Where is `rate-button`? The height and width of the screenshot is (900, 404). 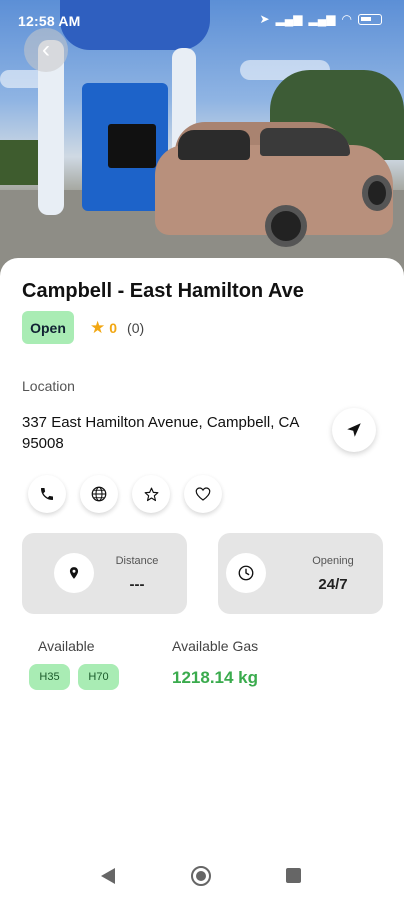 rate-button is located at coordinates (151, 494).